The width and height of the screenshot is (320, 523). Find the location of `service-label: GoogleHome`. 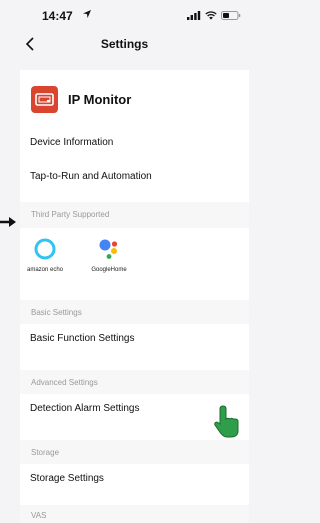

service-label: GoogleHome is located at coordinates (109, 270).